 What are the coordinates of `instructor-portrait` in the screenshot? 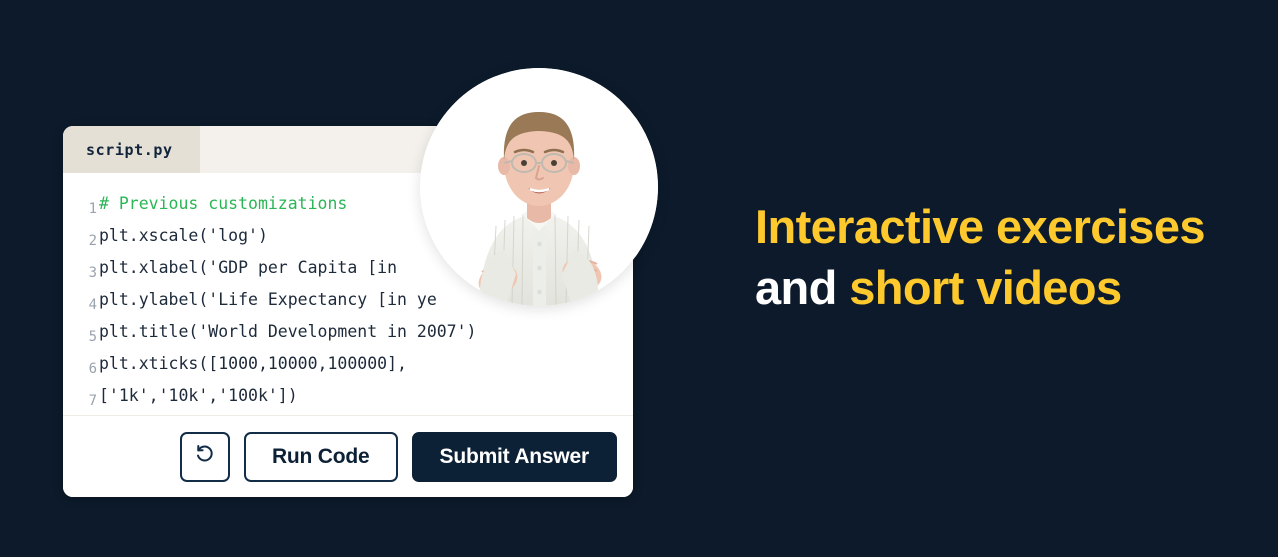 It's located at (539, 187).